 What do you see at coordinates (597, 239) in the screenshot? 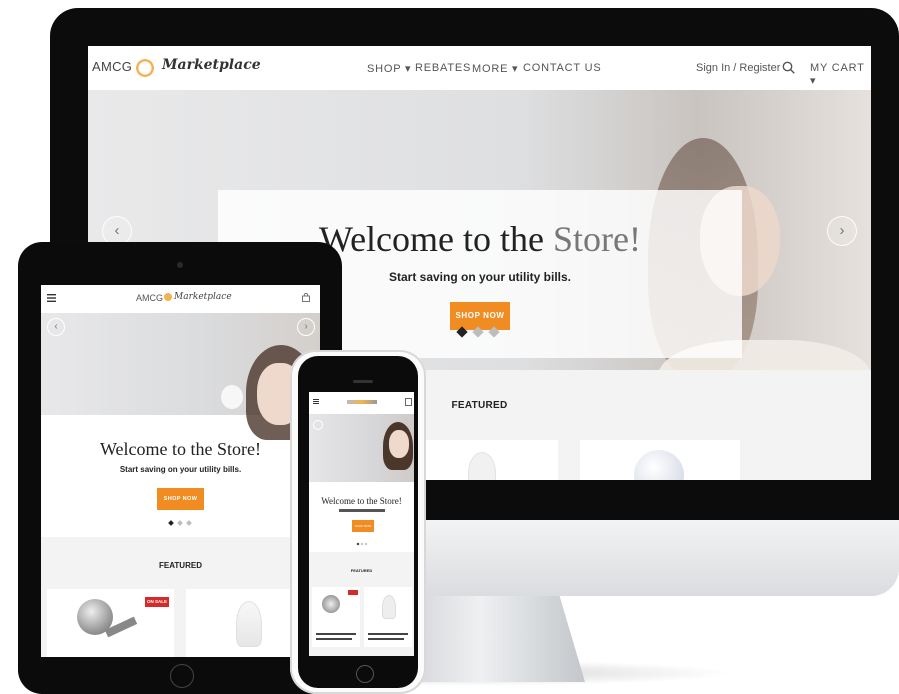
I see `hero-title-accent: Store!` at bounding box center [597, 239].